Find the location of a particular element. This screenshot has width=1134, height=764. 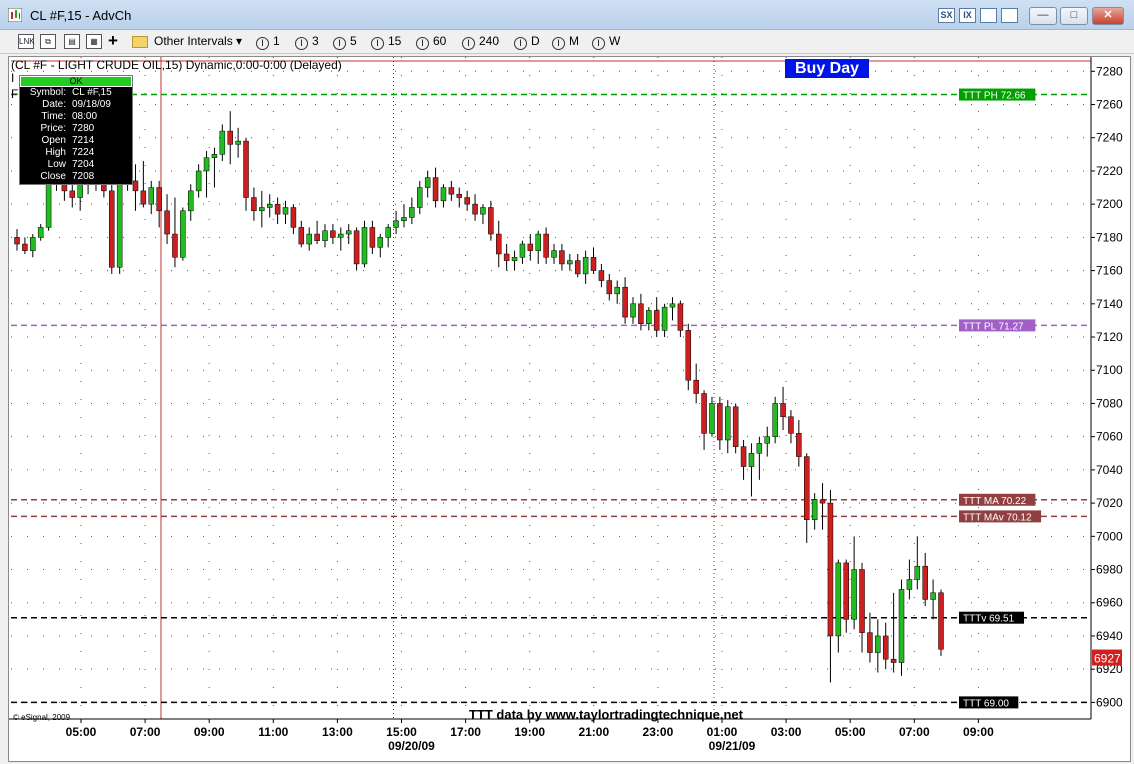

interval-1: I1 is located at coordinates (268, 42).